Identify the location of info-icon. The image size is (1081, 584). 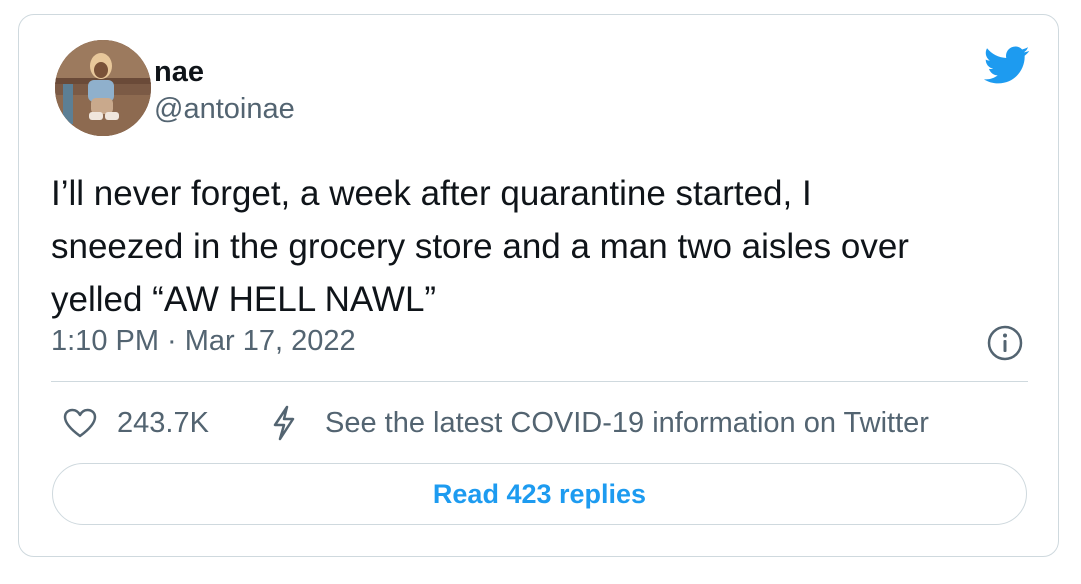
(1005, 343).